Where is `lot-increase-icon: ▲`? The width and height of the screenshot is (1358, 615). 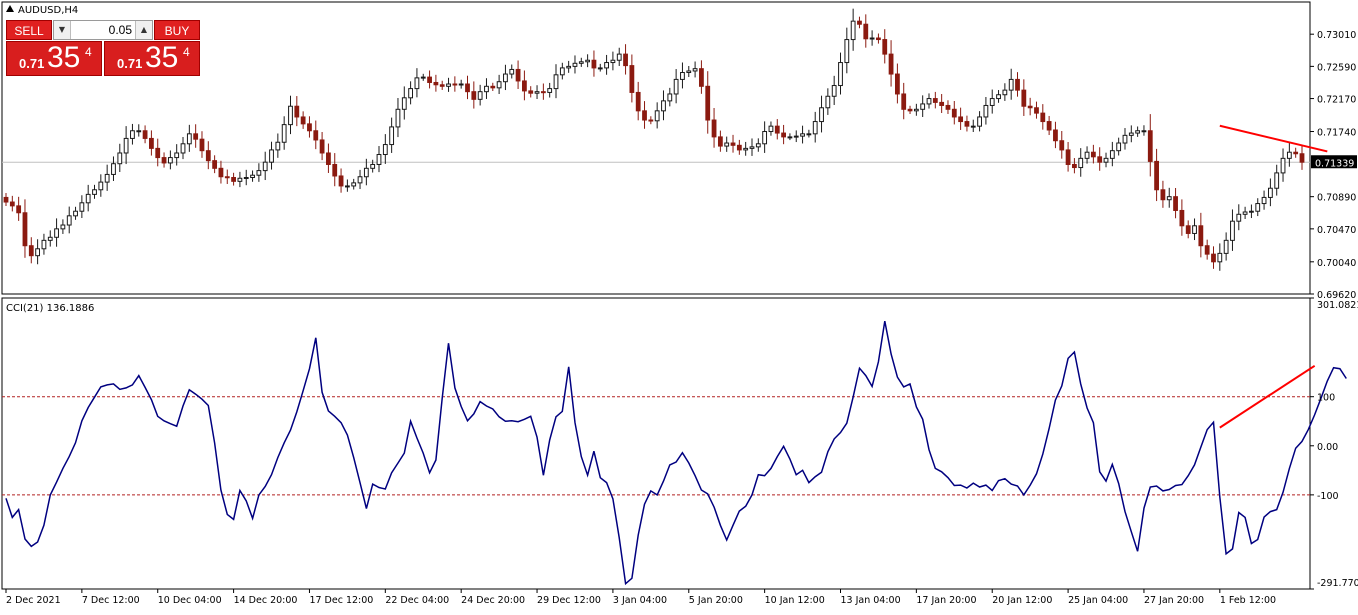
lot-increase-icon: ▲ is located at coordinates (143, 30).